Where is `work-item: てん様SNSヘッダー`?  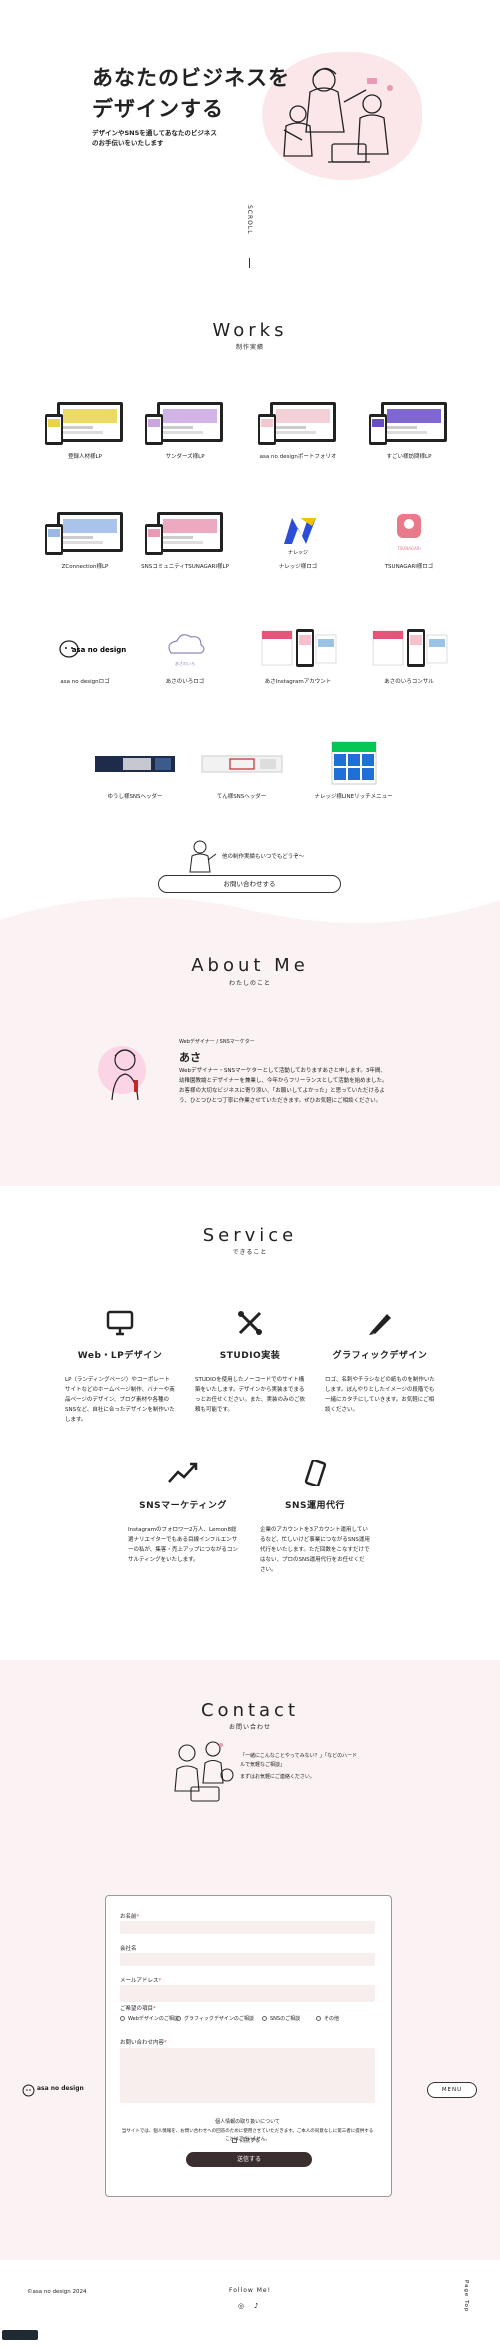 work-item: てん様SNSヘッダー is located at coordinates (242, 770).